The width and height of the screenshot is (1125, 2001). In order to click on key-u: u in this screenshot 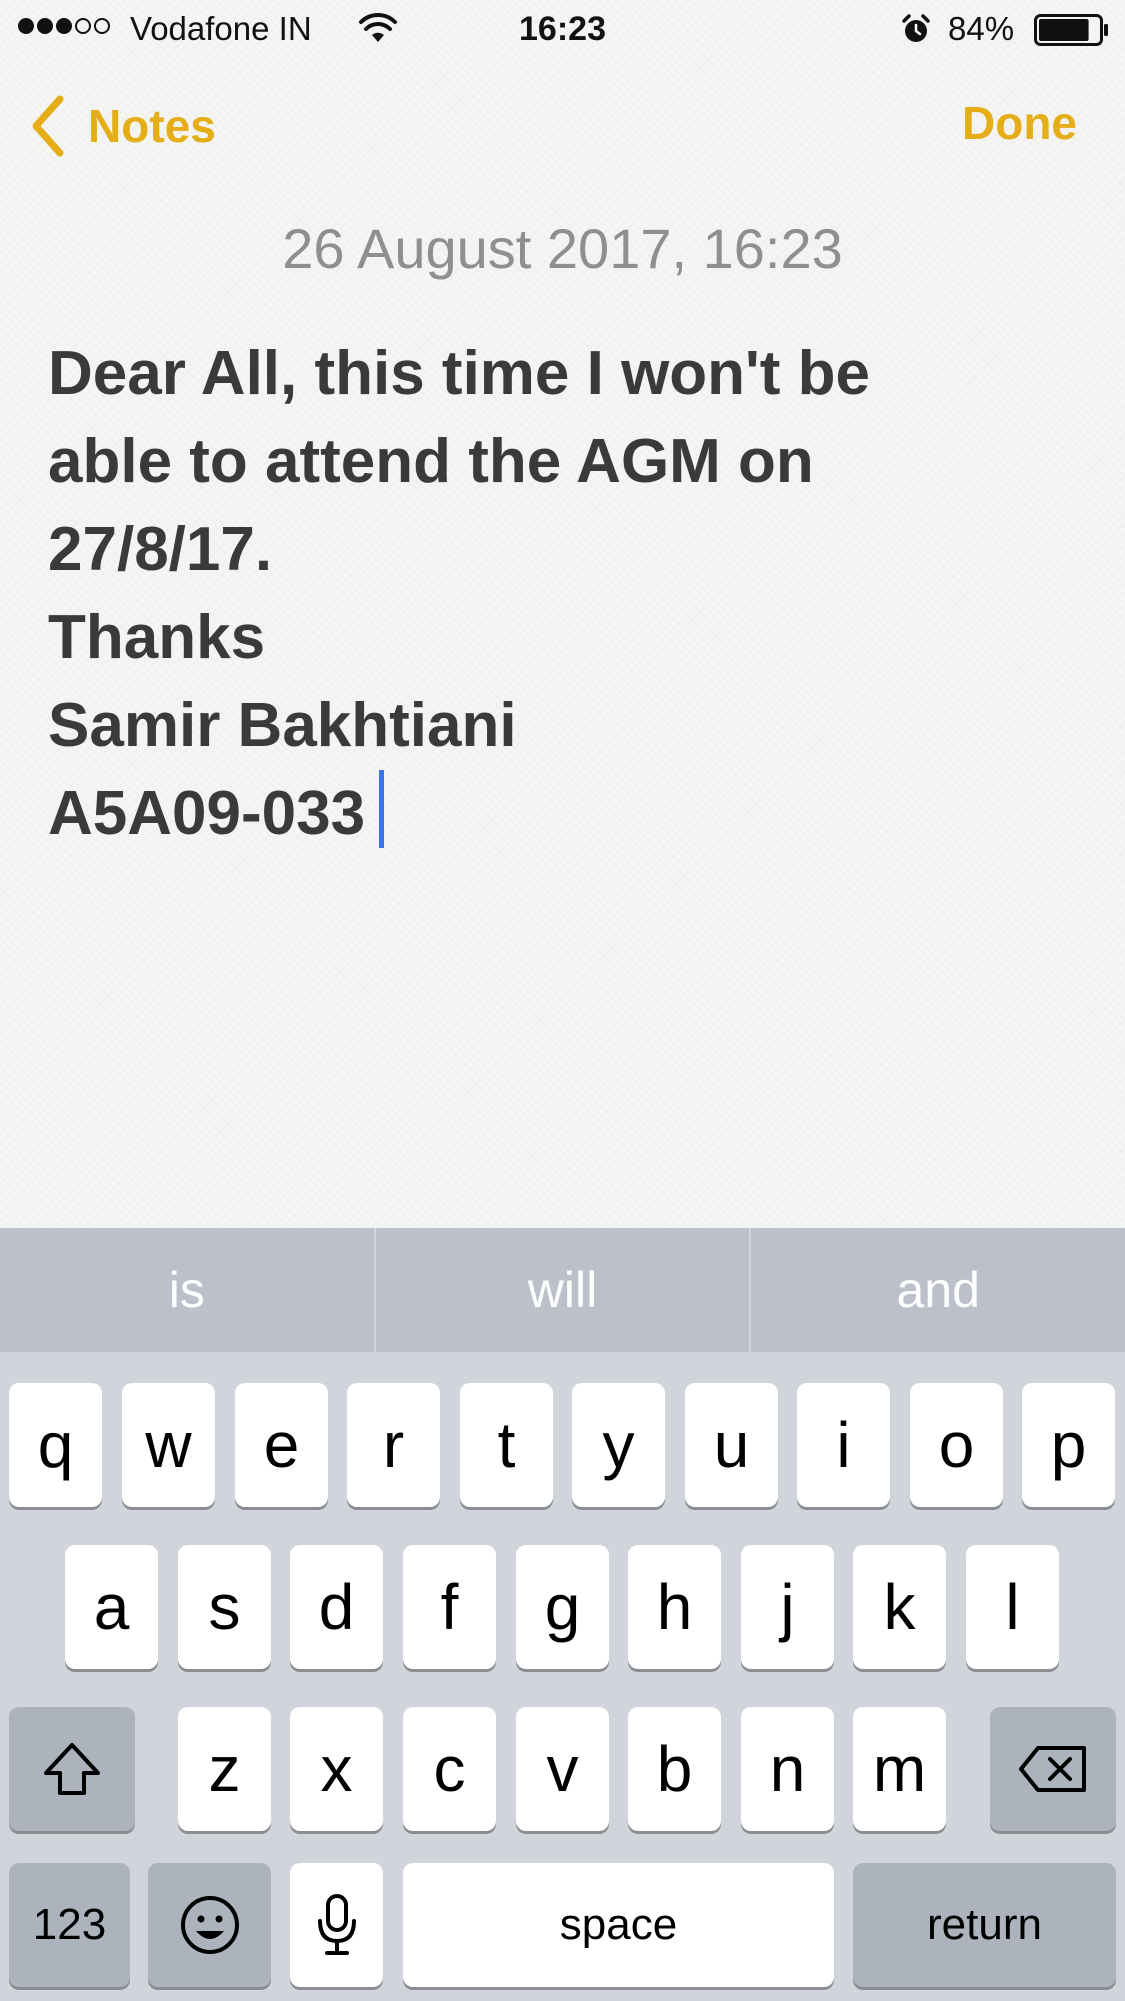, I will do `click(731, 1445)`.